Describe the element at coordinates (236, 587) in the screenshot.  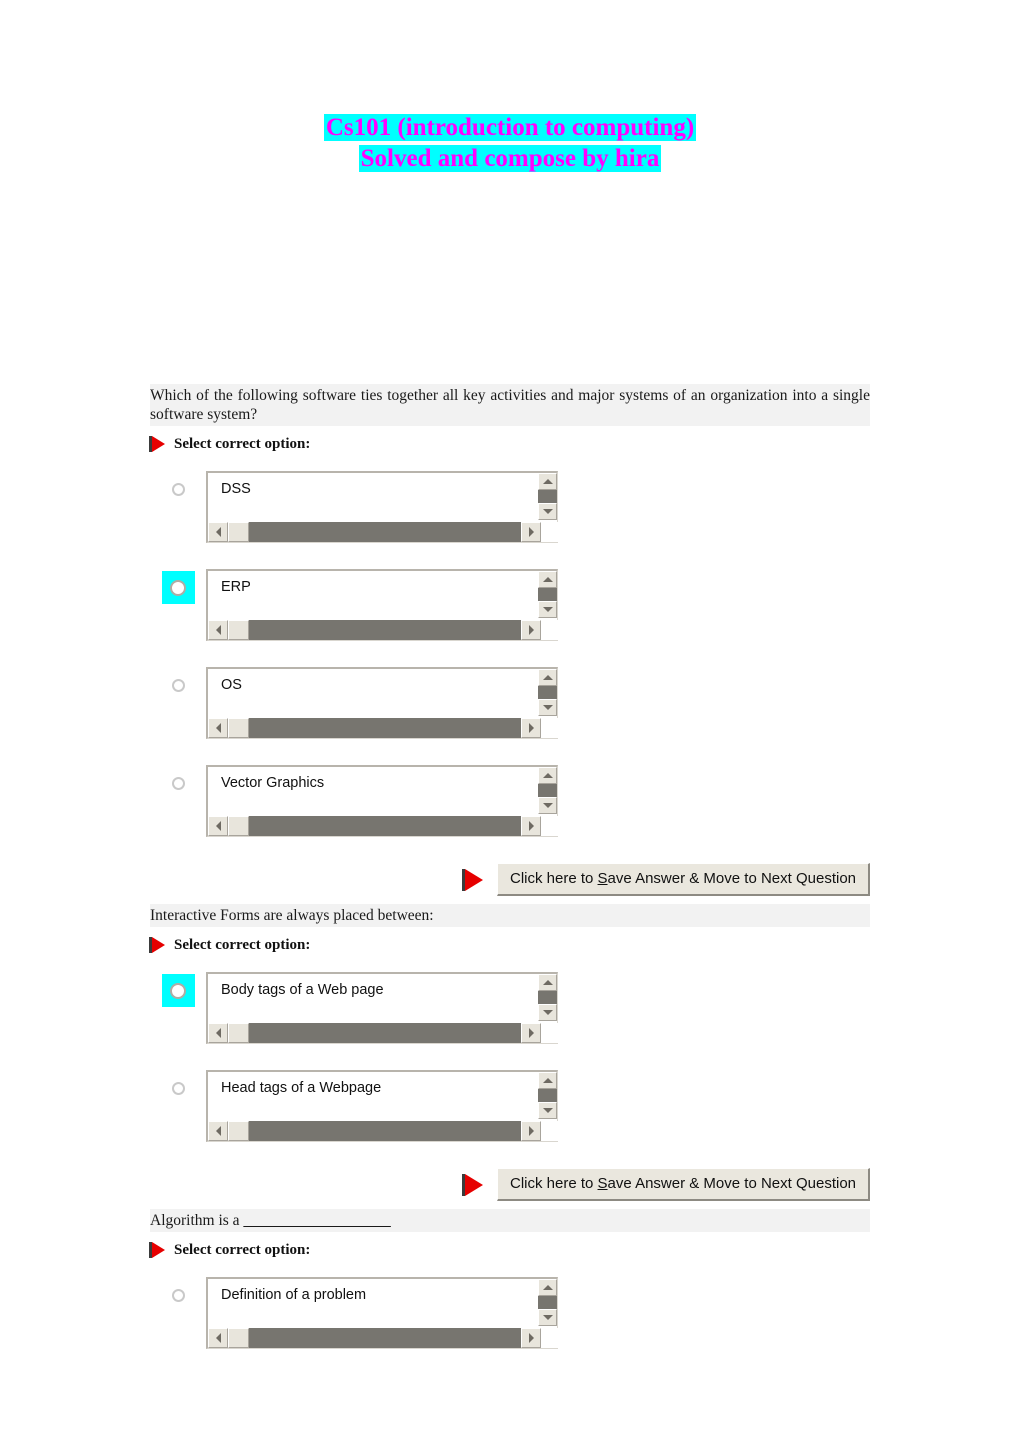
I see `option-label: ERP` at that location.